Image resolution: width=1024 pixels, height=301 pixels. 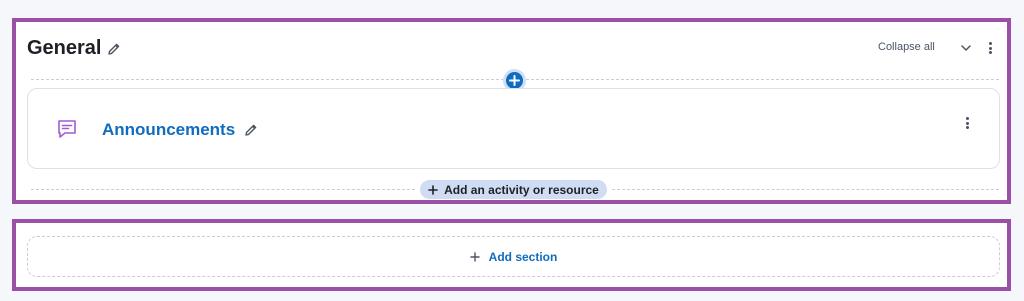 I want to click on add-activity-button: Add an activity or resource, so click(x=513, y=189).